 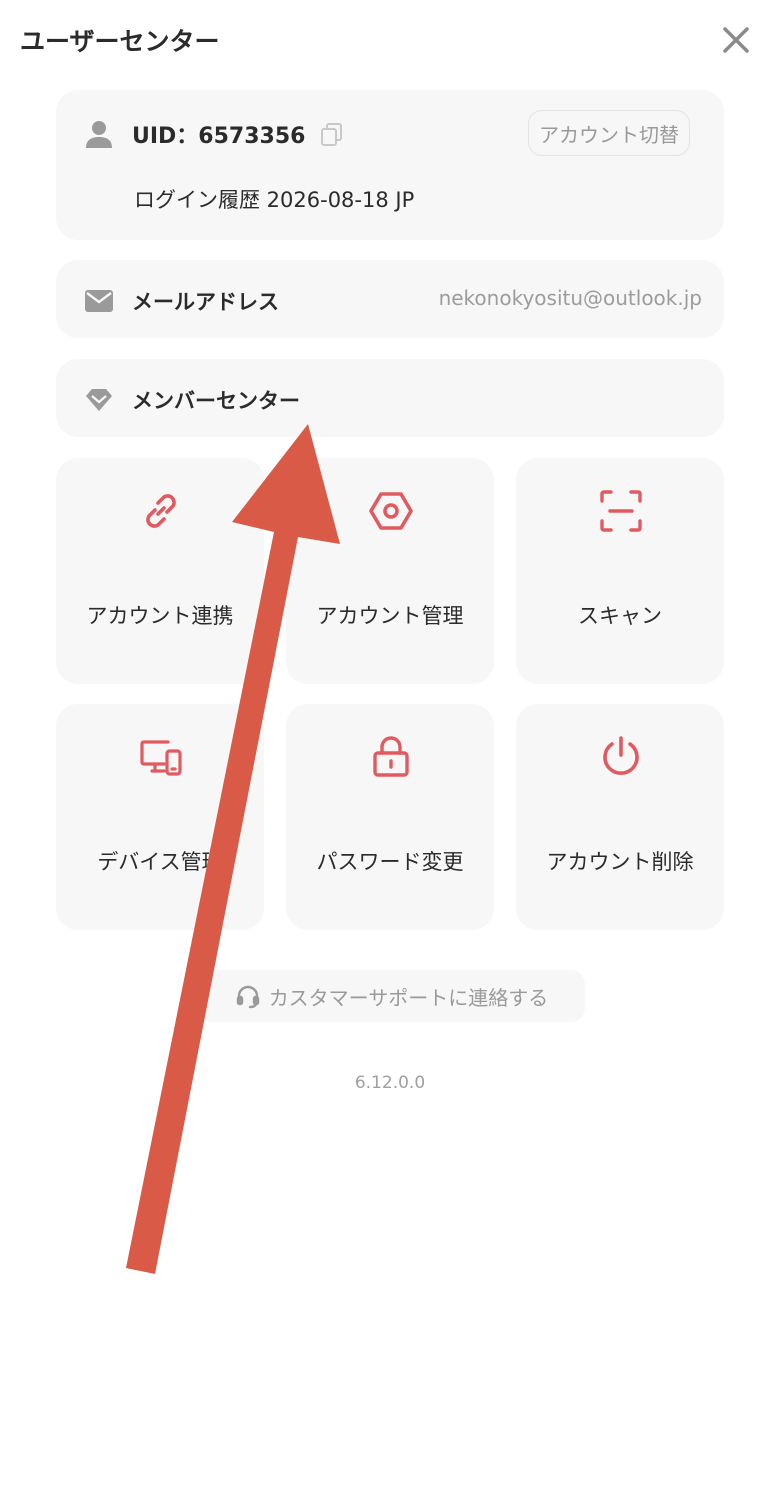 I want to click on uid-text: UID：6573356, so click(x=219, y=136).